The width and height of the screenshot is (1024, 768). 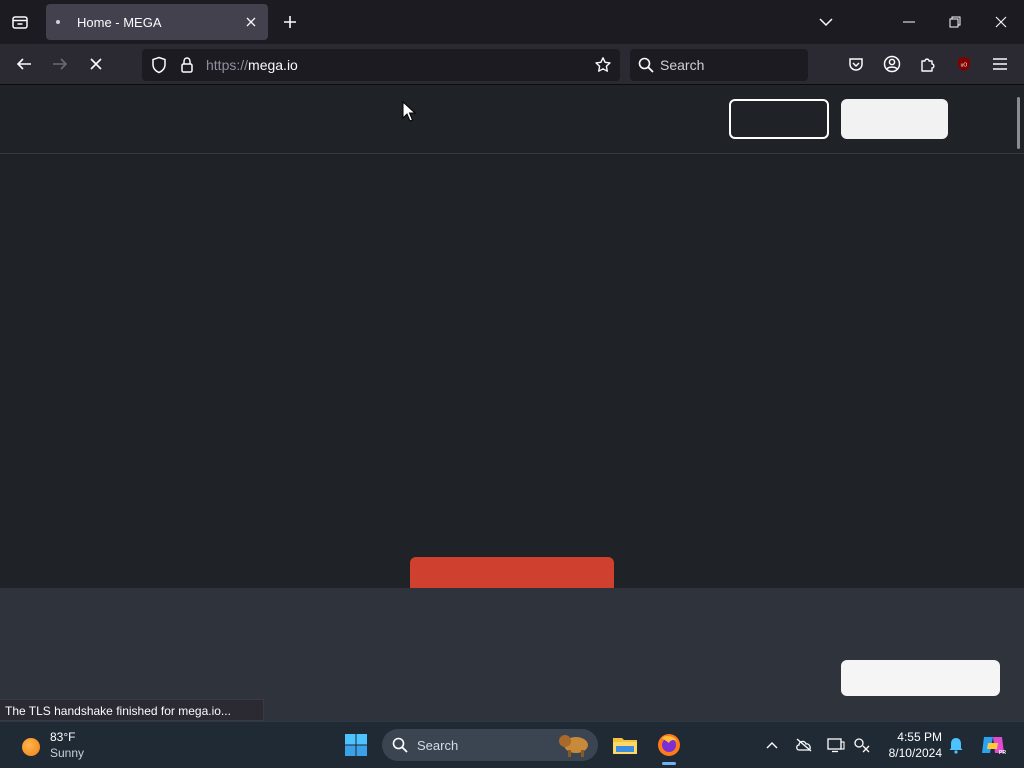 I want to click on start-button, so click(x=356, y=745).